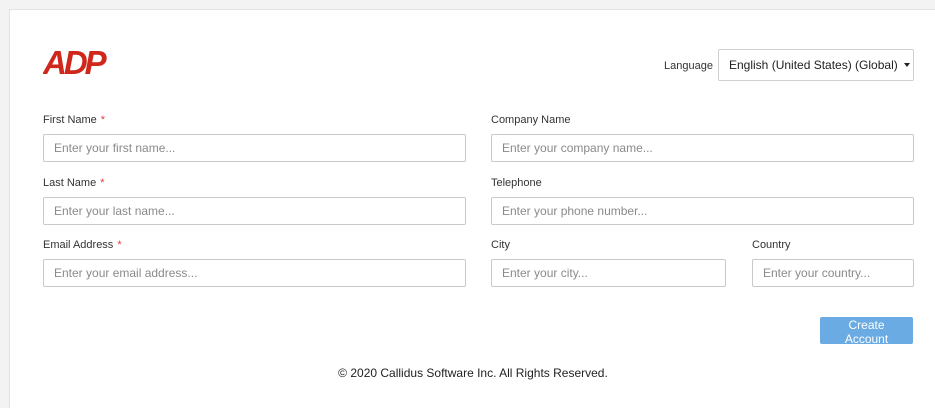 This screenshot has width=935, height=408. Describe the element at coordinates (906, 65) in the screenshot. I see `caret-down-icon` at that location.